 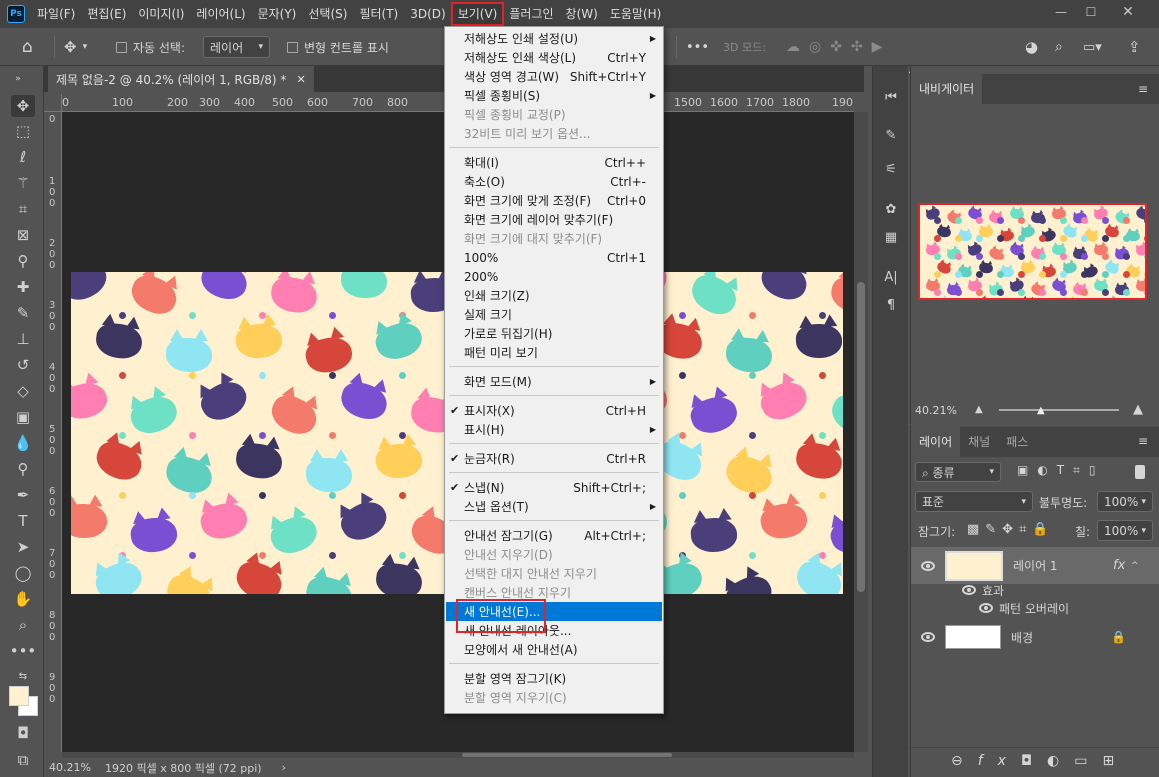 I want to click on photoshop-logo: Ps, so click(x=16, y=14).